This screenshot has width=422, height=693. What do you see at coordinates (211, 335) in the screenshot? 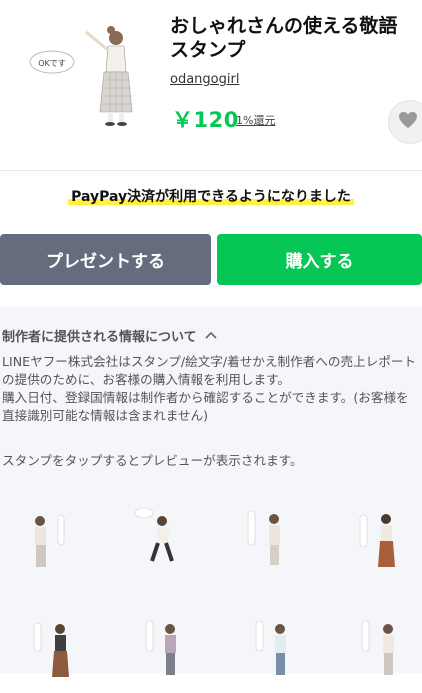
I see `chevron-up-icon` at bounding box center [211, 335].